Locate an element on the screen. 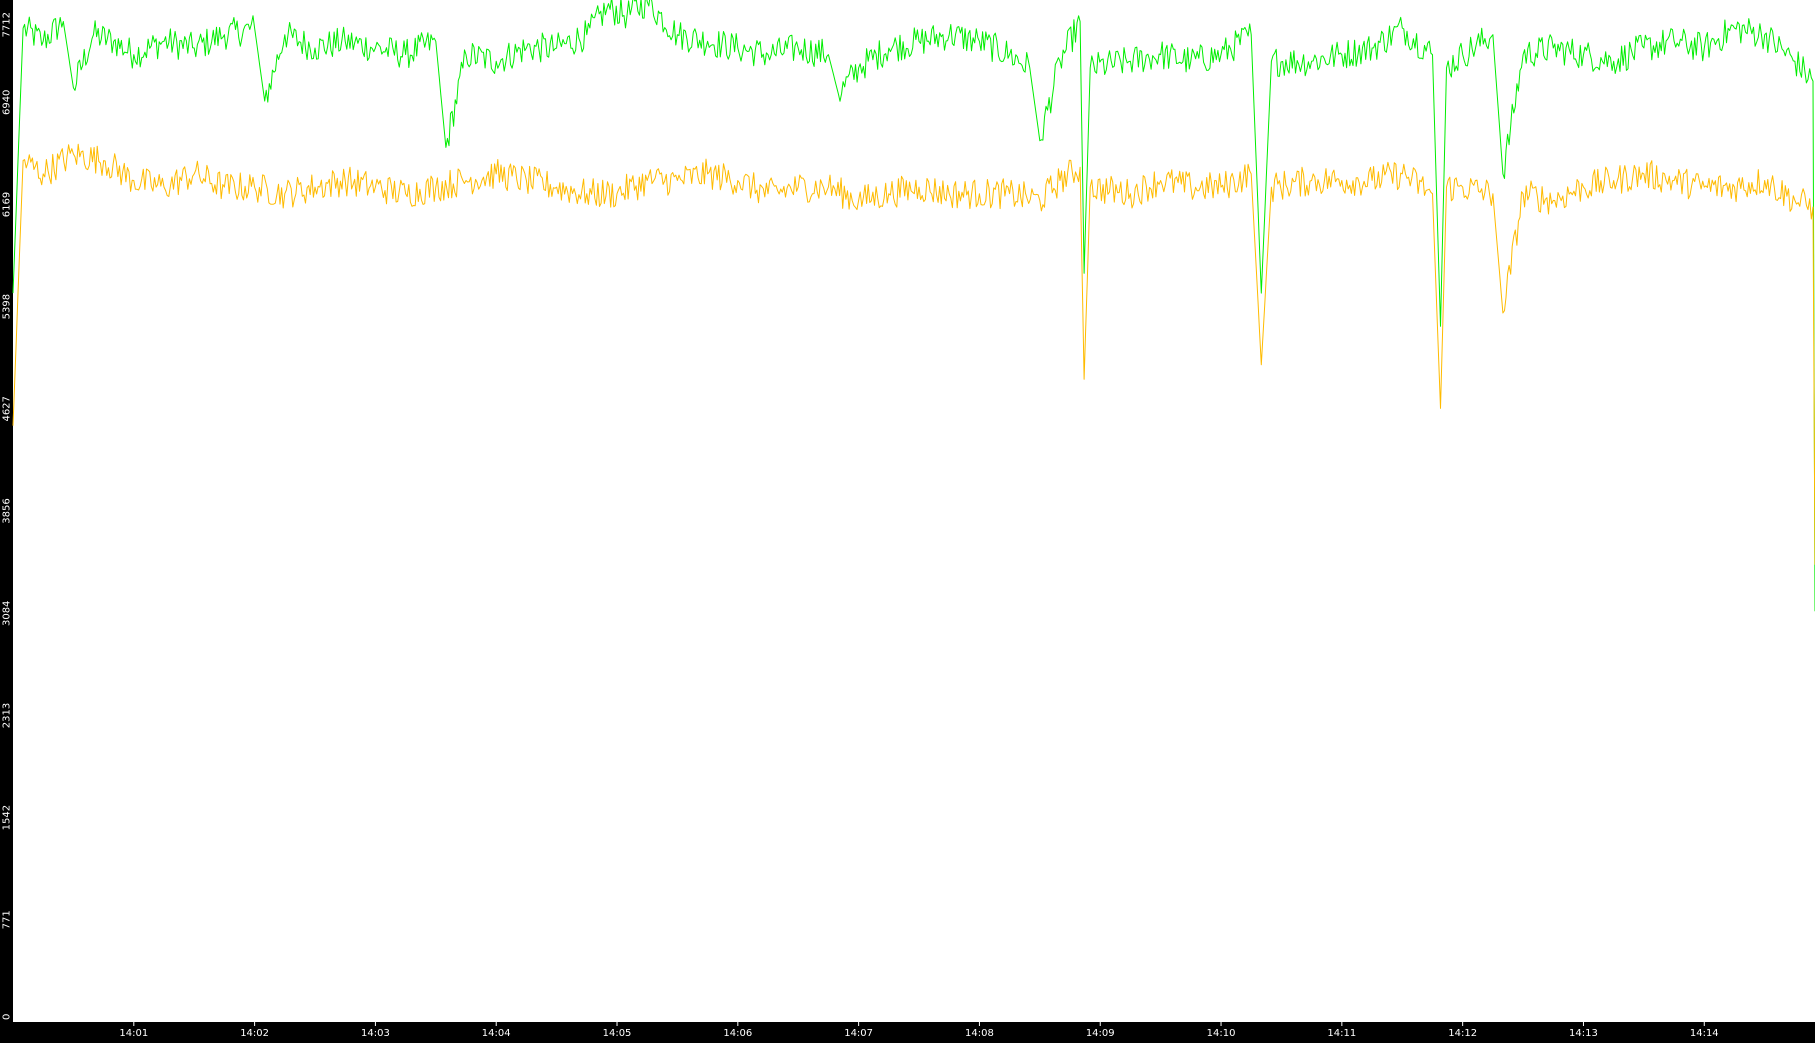  x-tick-label: 14:08 is located at coordinates (979, 1033).